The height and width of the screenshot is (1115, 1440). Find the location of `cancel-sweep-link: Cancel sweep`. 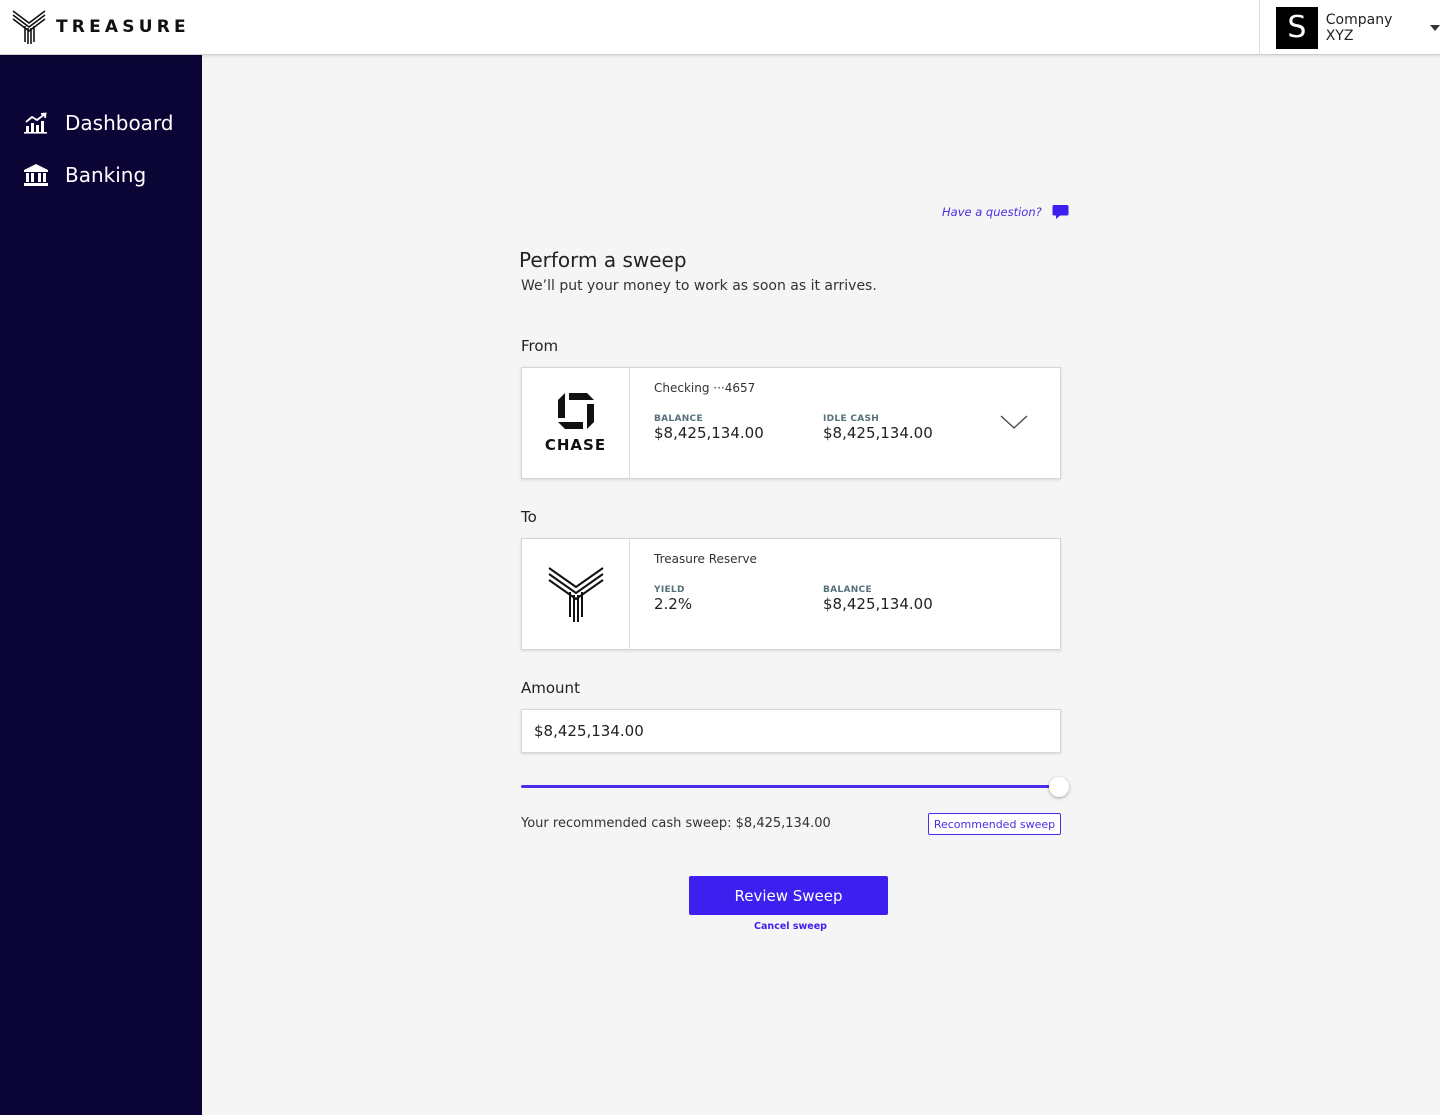

cancel-sweep-link: Cancel sweep is located at coordinates (790, 926).